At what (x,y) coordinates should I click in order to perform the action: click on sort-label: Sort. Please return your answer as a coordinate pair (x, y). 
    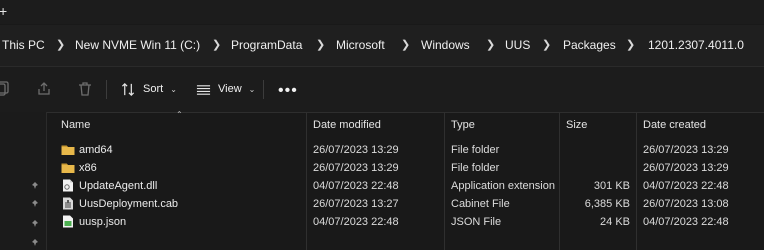
    Looking at the image, I should click on (153, 89).